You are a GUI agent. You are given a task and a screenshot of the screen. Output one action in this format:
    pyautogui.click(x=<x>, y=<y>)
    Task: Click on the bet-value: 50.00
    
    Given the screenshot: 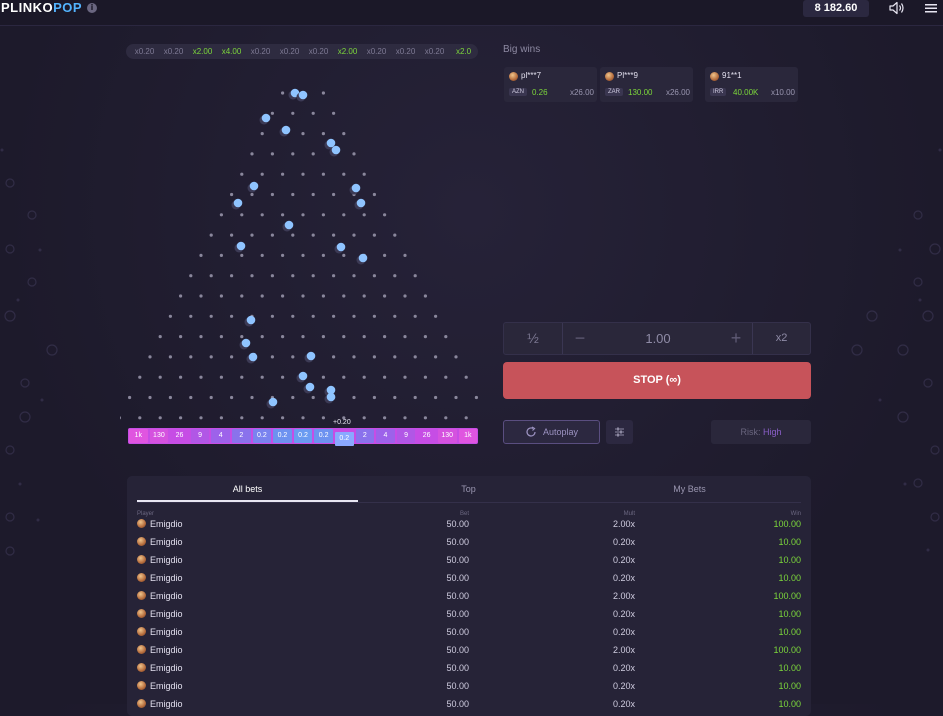 What is the action you would take?
    pyautogui.click(x=457, y=704)
    